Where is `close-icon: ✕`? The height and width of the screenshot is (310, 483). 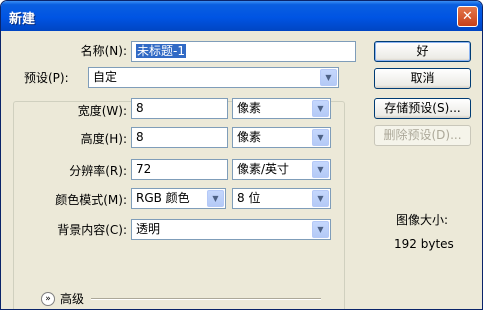 close-icon: ✕ is located at coordinates (467, 16).